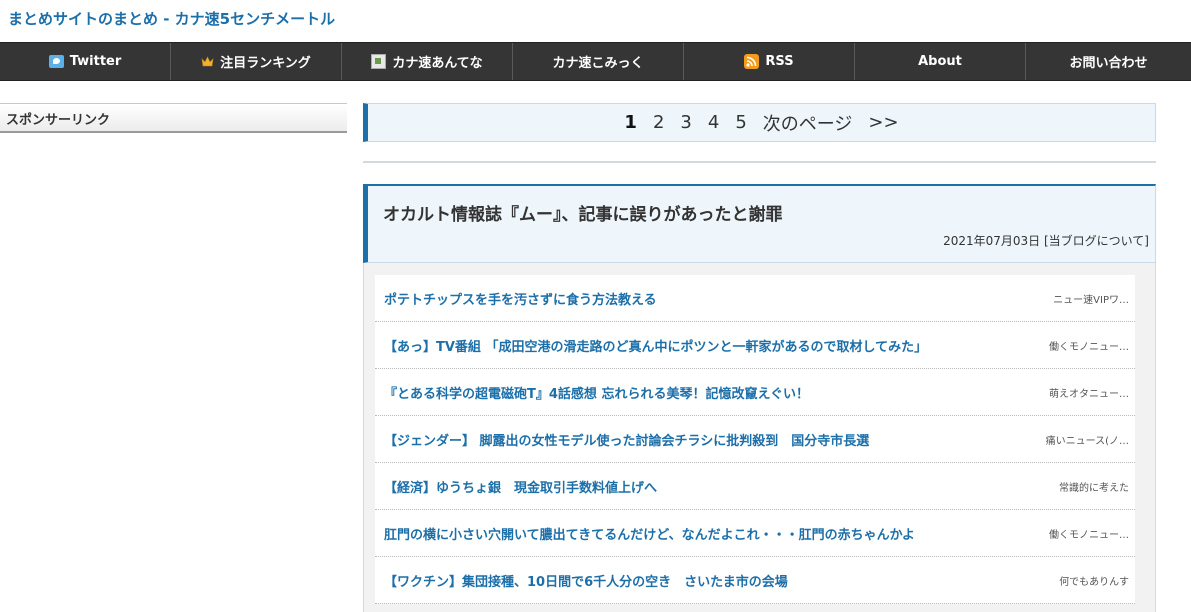 The width and height of the screenshot is (1191, 612). What do you see at coordinates (171, 18) in the screenshot?
I see `site-title-link: まとめサイトのまとめ - カナ速5センチメートル` at bounding box center [171, 18].